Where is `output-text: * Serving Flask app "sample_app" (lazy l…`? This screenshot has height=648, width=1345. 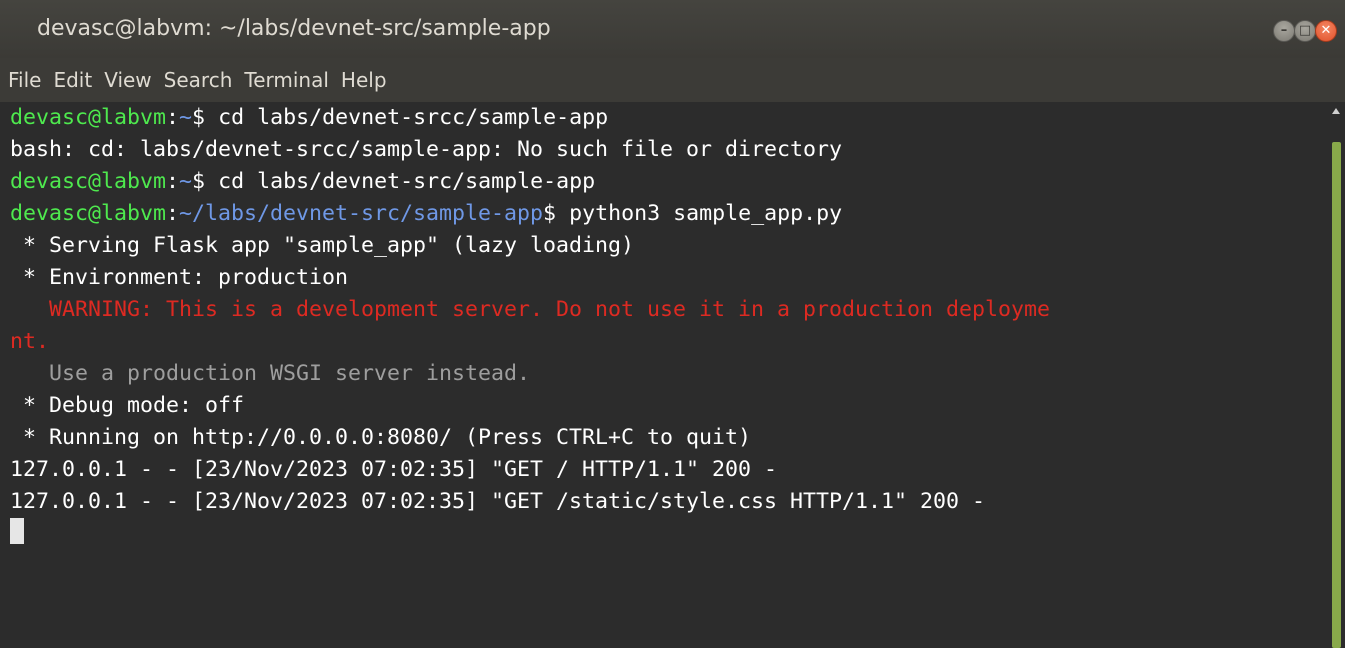
output-text: * Serving Flask app "sample_app" (lazy l… is located at coordinates (322, 245).